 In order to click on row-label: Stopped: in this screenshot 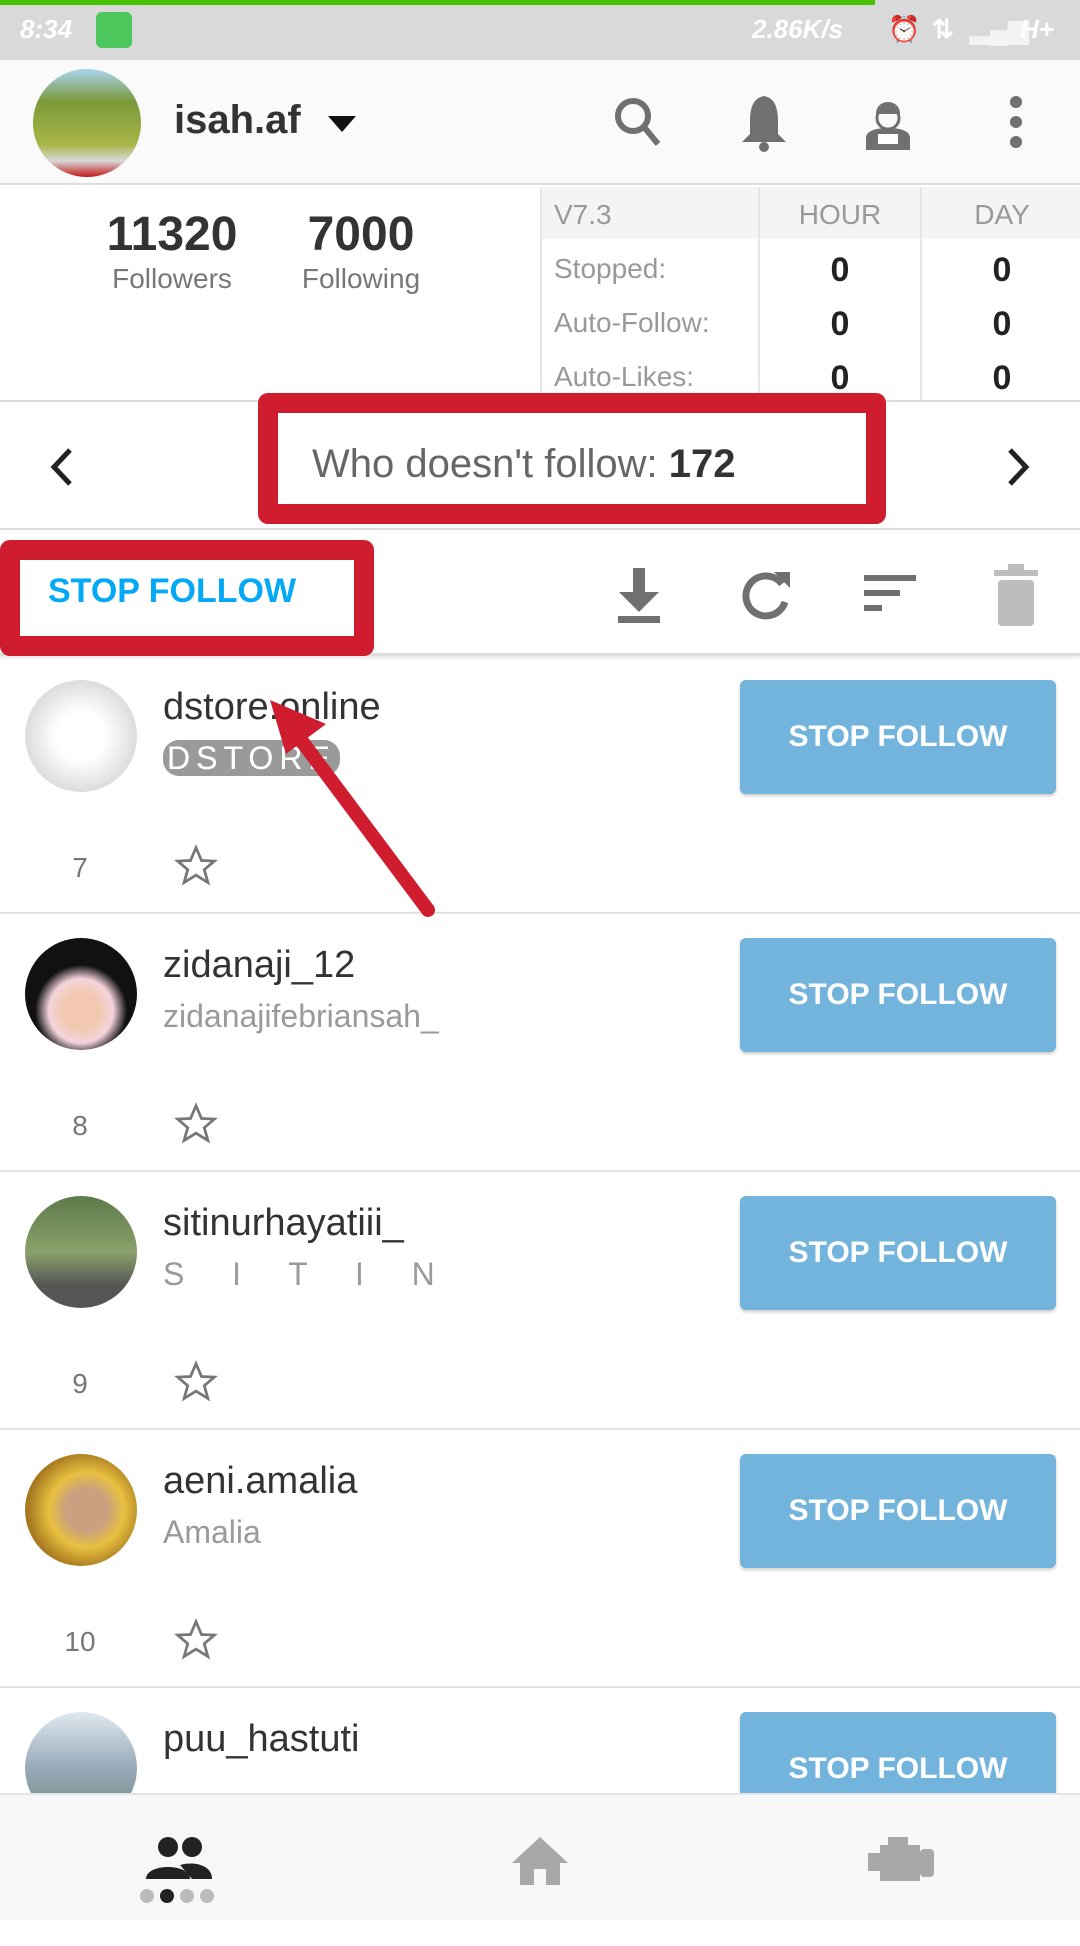, I will do `click(610, 268)`.